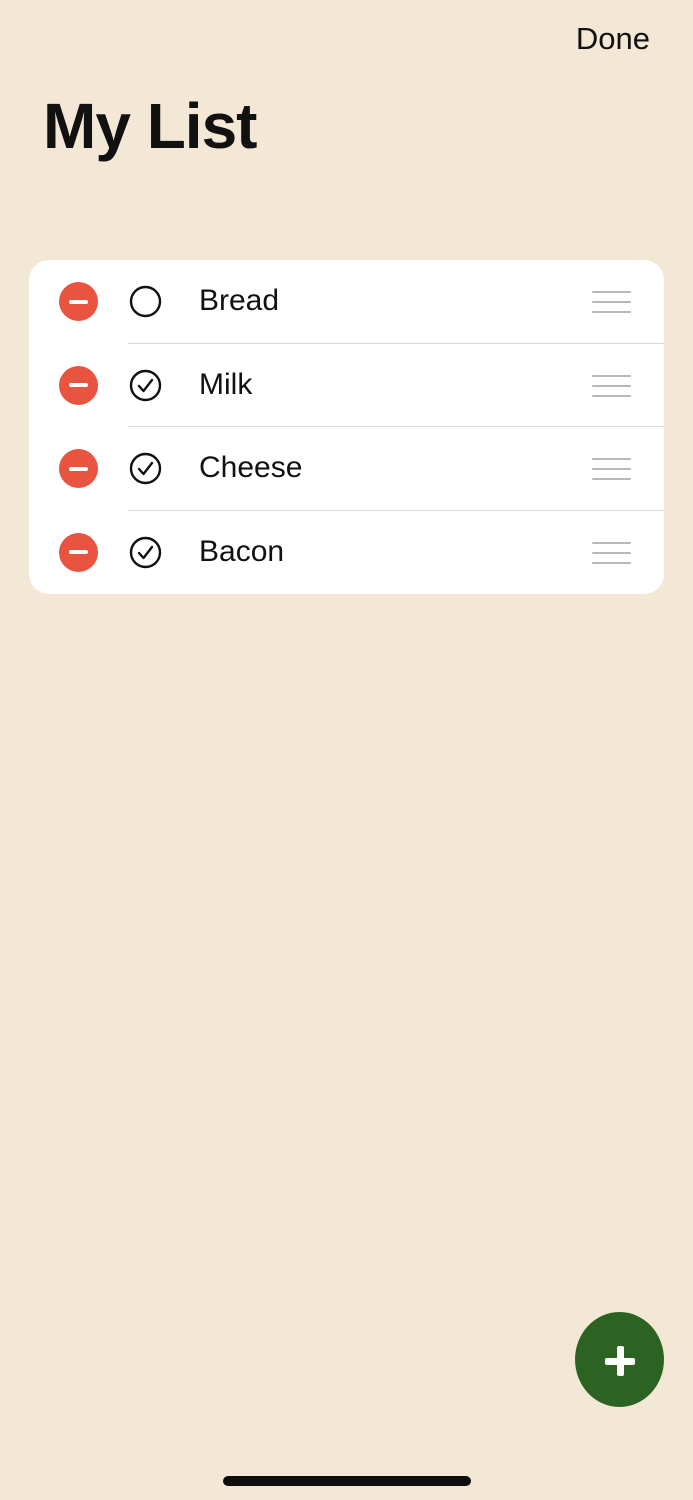 This screenshot has width=693, height=1500. Describe the element at coordinates (150, 126) in the screenshot. I see `page-title: My List` at that location.